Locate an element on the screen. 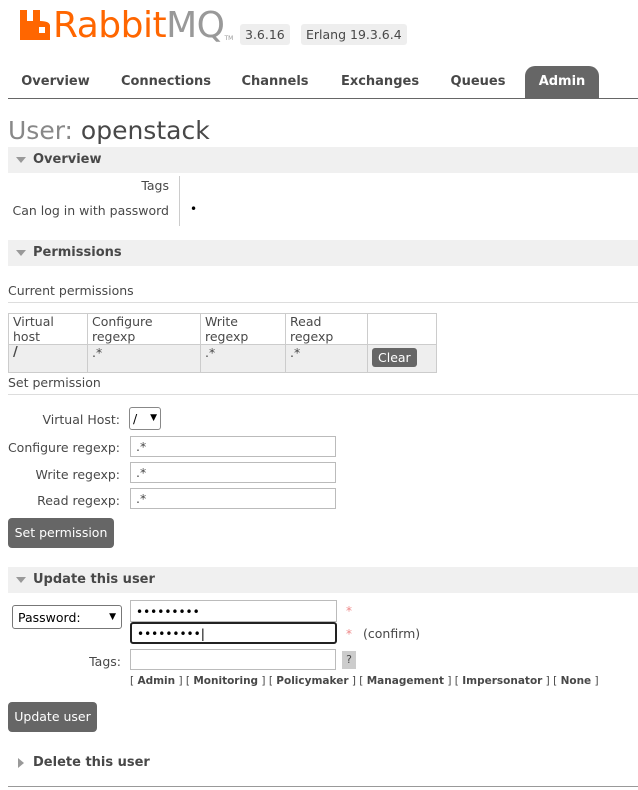  password-mode-select: Password: ▼ is located at coordinates (67, 617).